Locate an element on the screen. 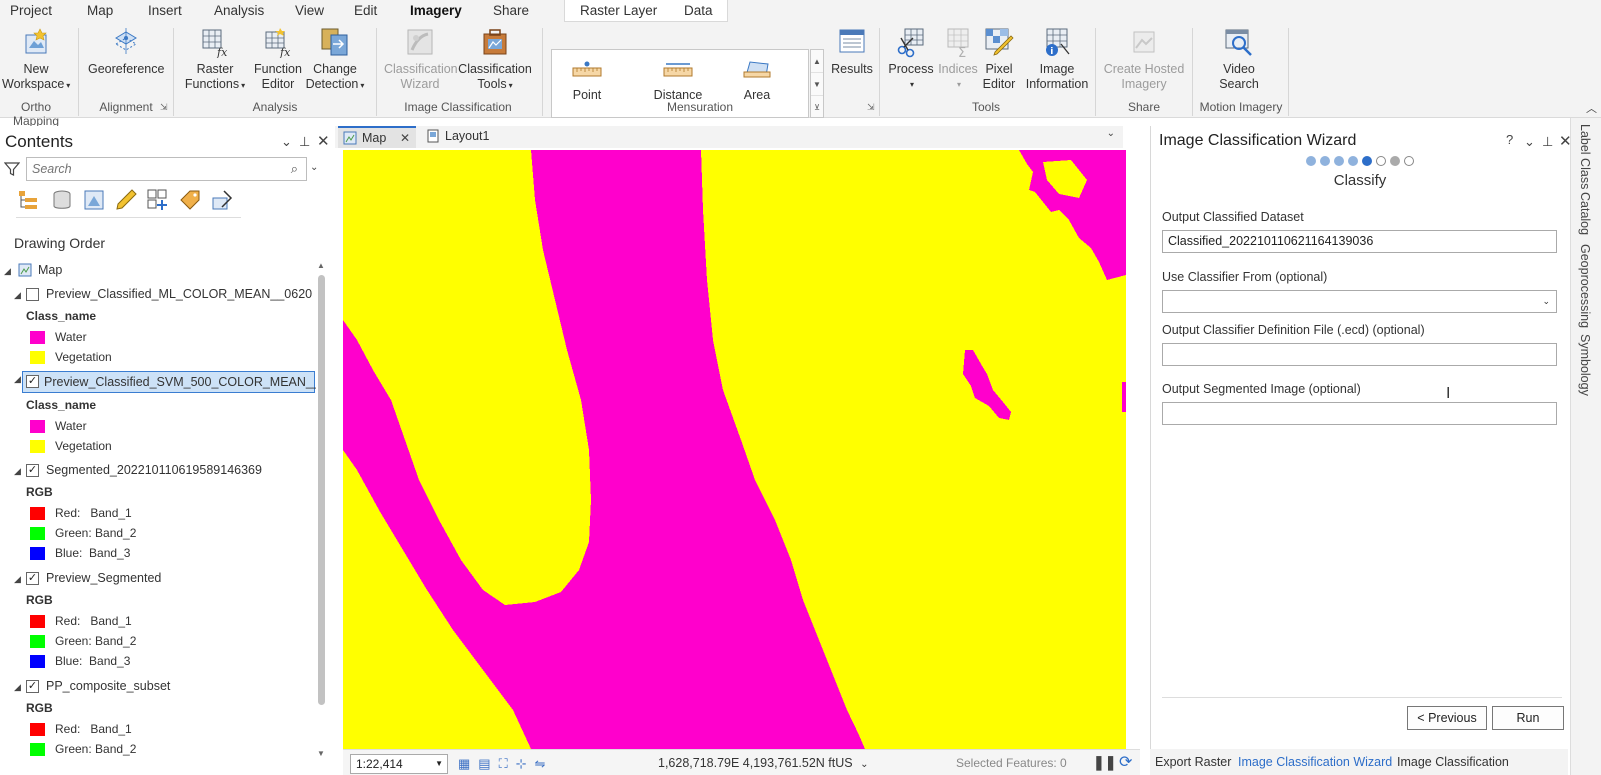 This screenshot has width=1601, height=775. rail-symbology: Symbology is located at coordinates (1585, 365).